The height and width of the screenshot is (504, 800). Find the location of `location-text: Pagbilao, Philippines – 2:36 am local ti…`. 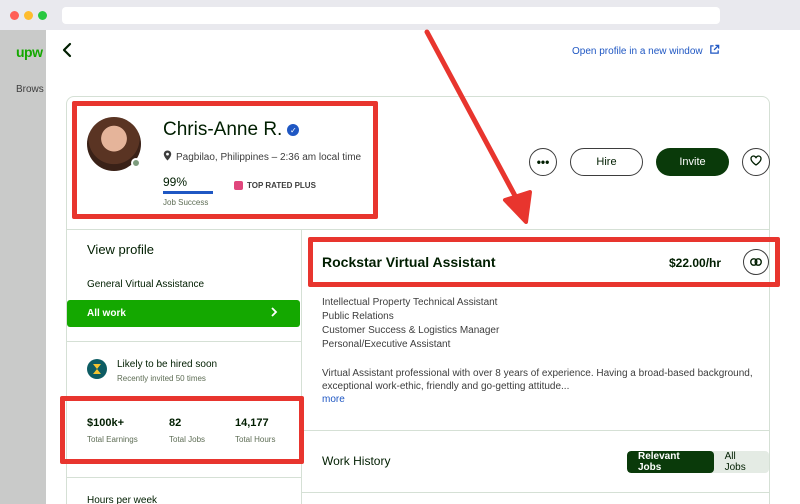

location-text: Pagbilao, Philippines – 2:36 am local ti… is located at coordinates (269, 157).